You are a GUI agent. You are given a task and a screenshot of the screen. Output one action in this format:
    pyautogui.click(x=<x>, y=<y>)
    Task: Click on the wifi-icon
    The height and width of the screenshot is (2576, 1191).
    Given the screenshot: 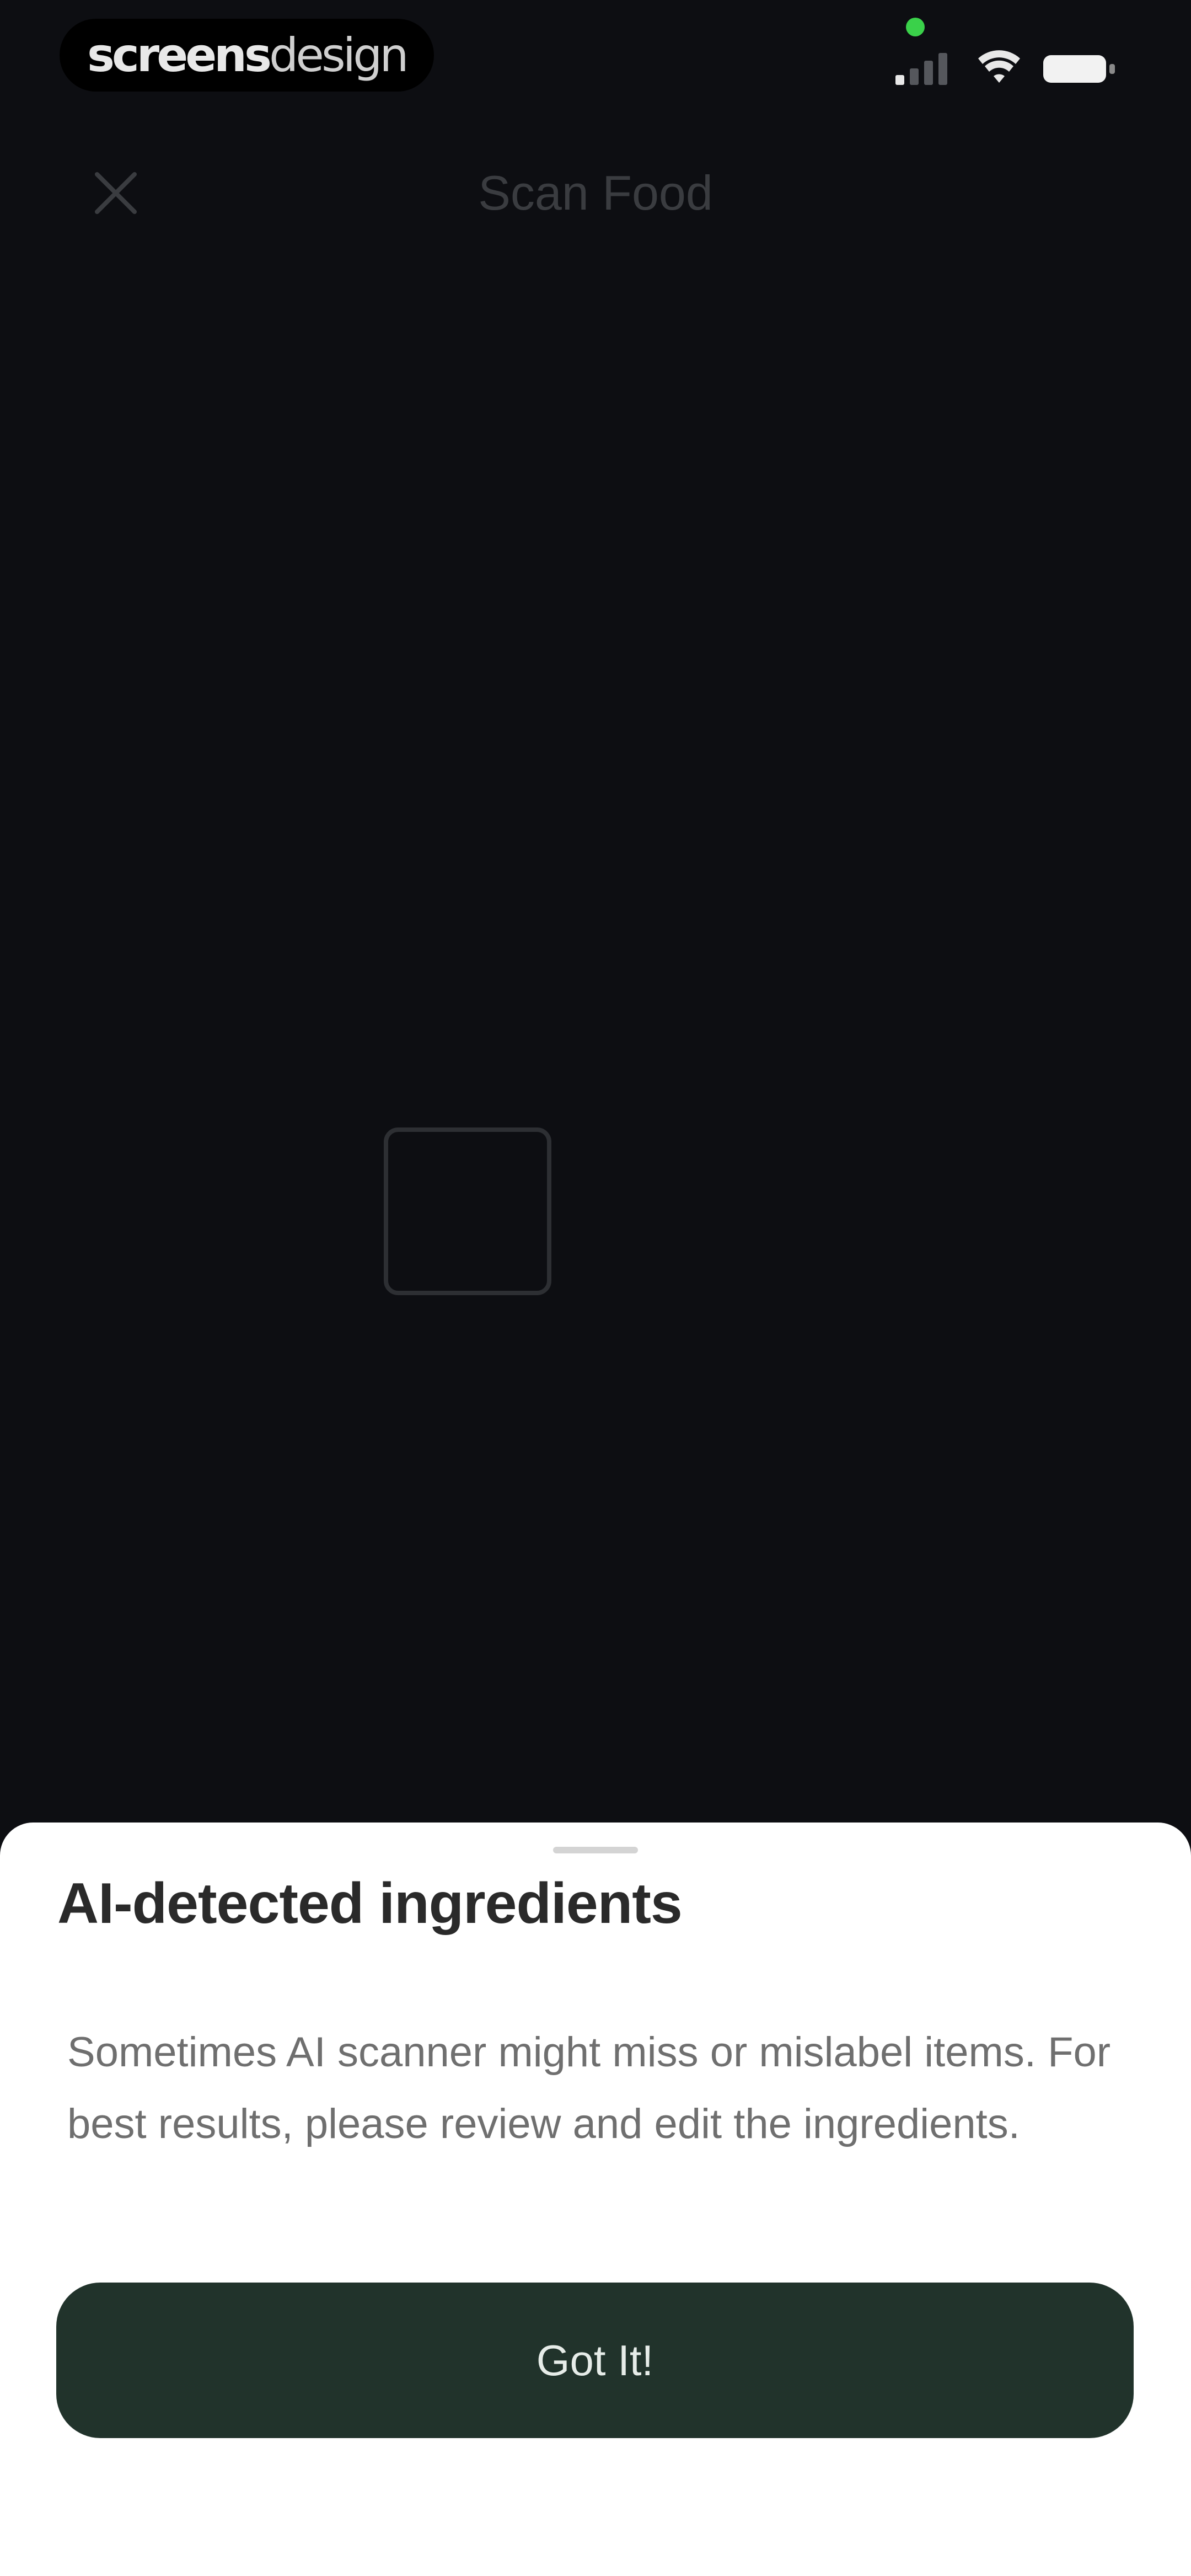 What is the action you would take?
    pyautogui.click(x=999, y=66)
    